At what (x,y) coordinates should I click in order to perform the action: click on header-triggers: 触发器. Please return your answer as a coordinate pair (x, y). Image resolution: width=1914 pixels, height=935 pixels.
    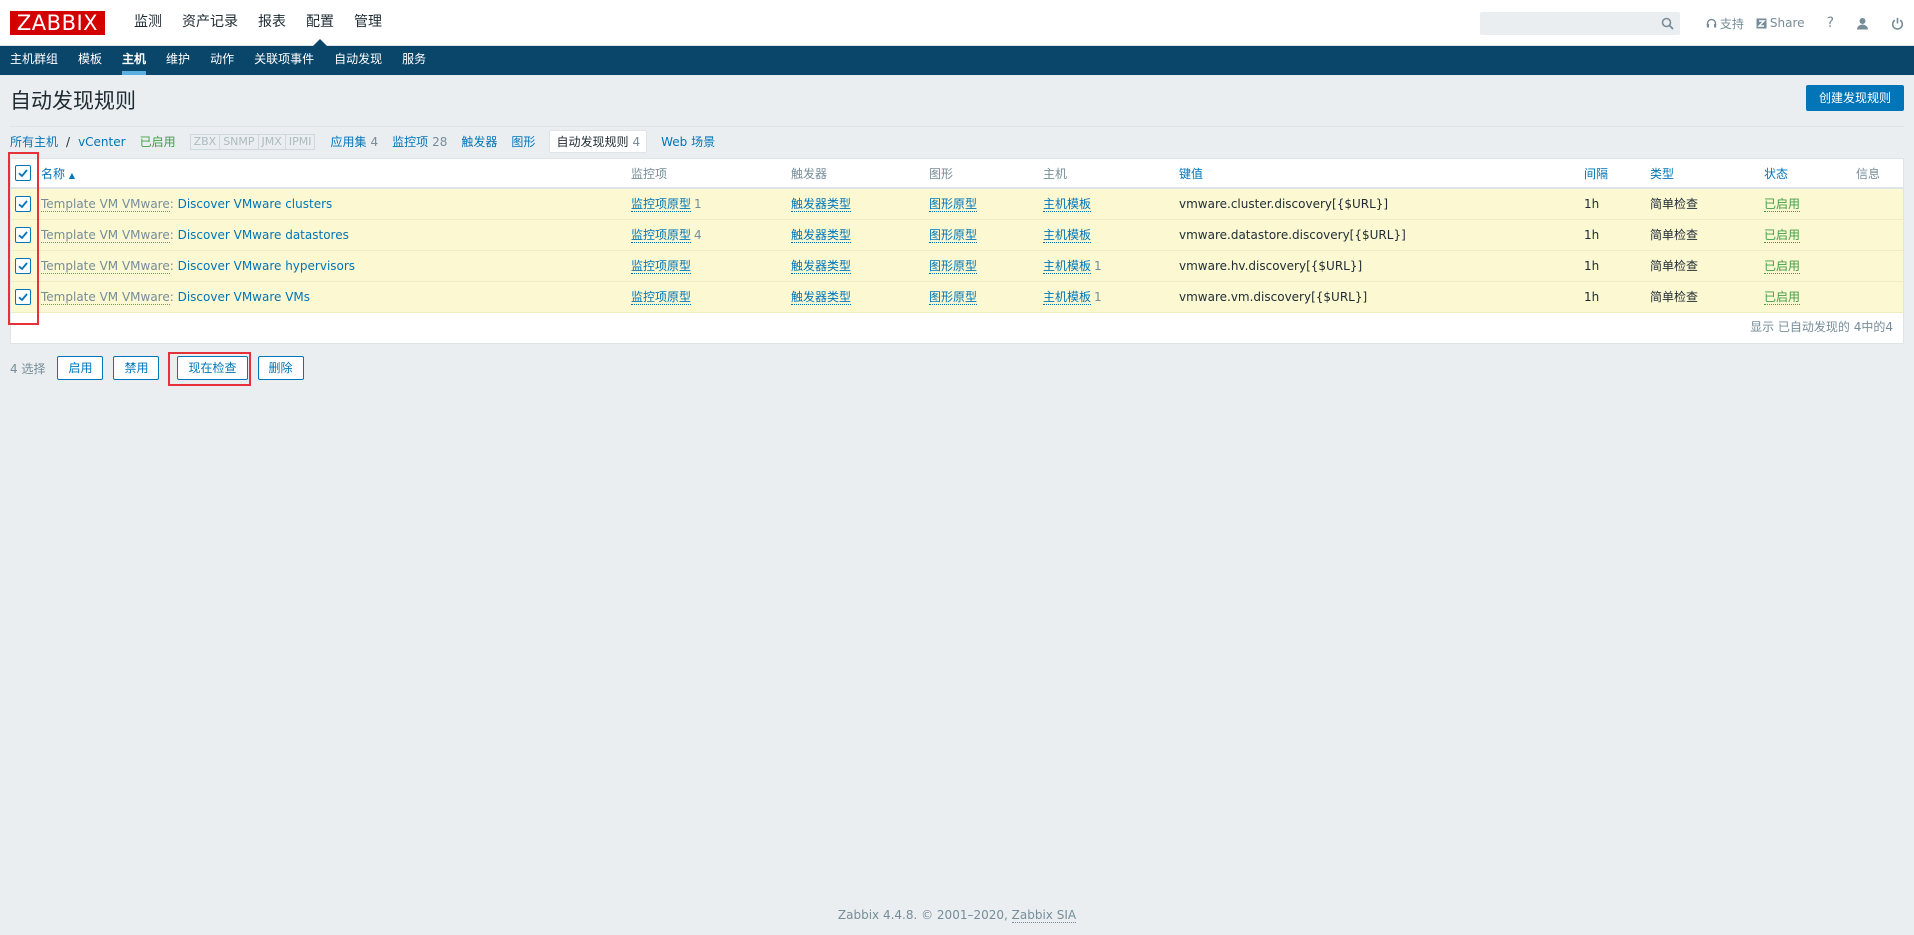
    Looking at the image, I should click on (856, 174).